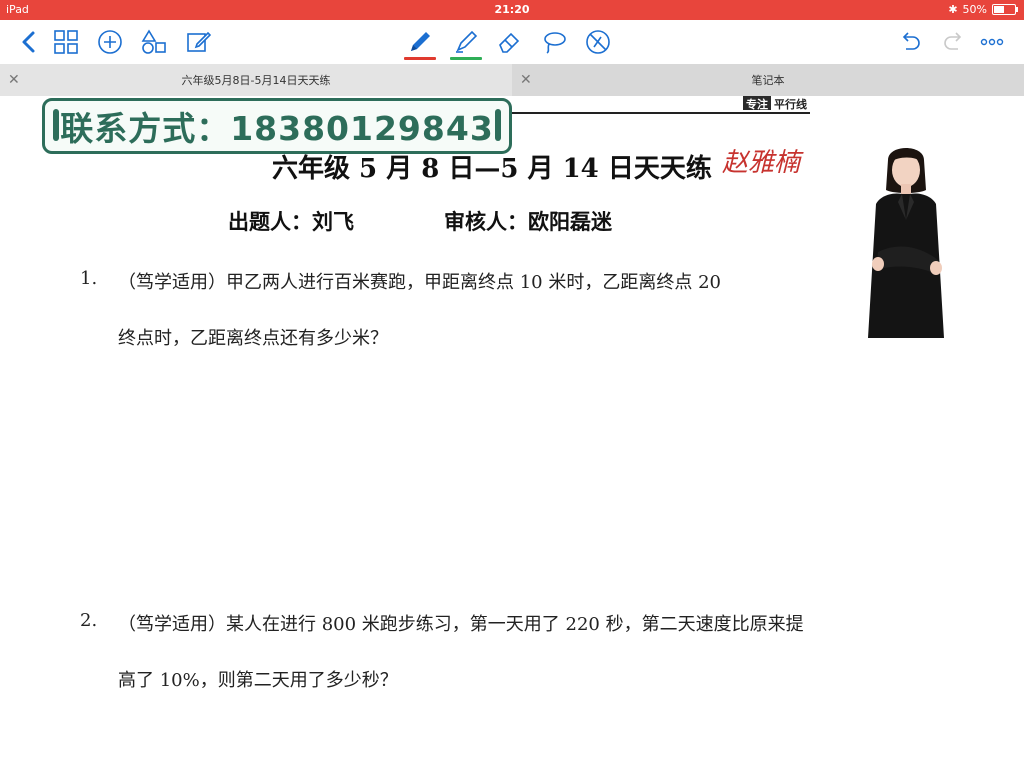 The image size is (1024, 768). What do you see at coordinates (466, 42) in the screenshot?
I see `highlighter-icon` at bounding box center [466, 42].